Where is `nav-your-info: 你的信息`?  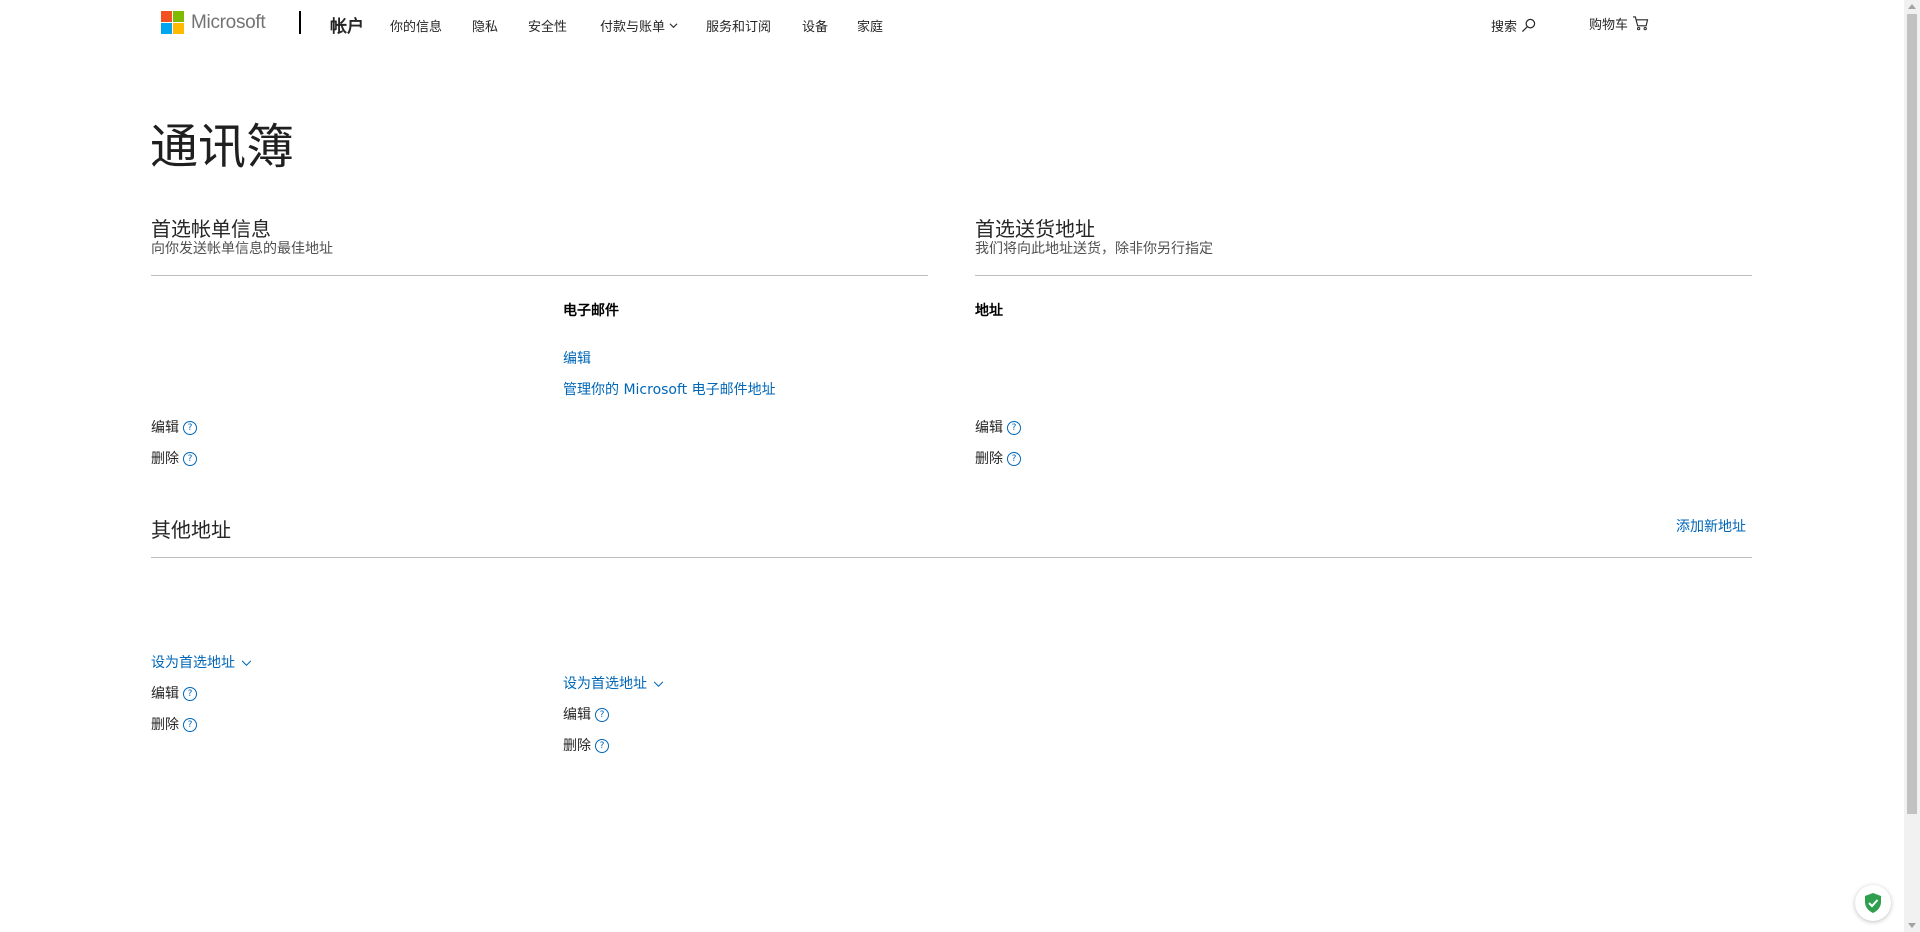
nav-your-info: 你的信息 is located at coordinates (416, 25).